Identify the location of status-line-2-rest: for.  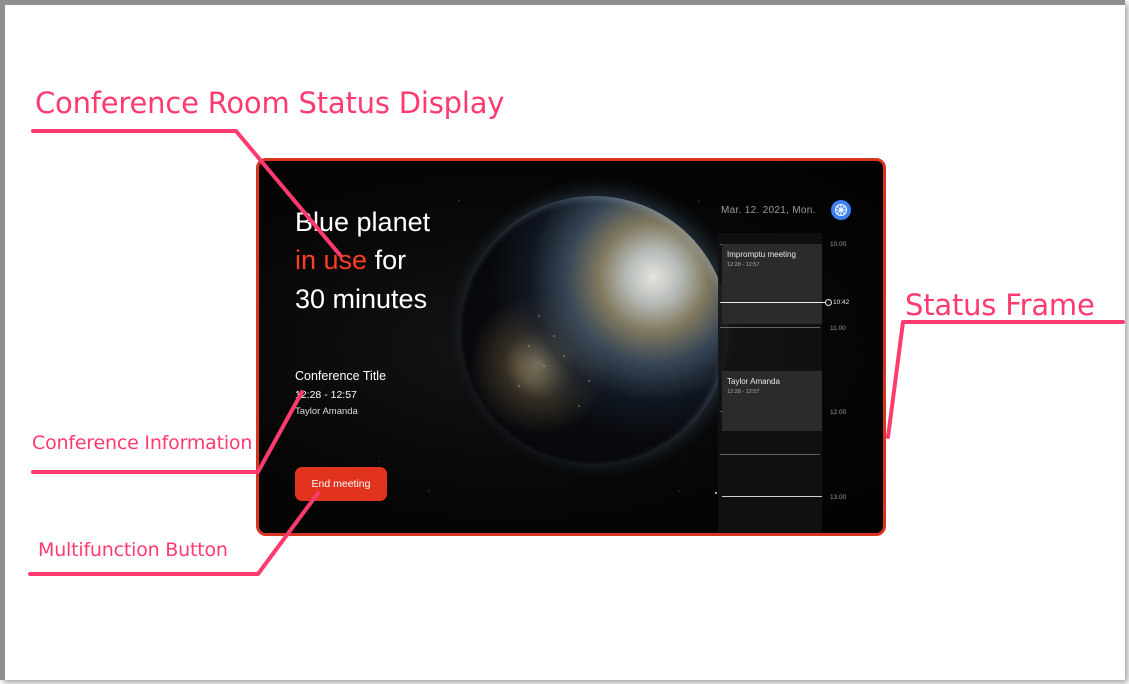
(387, 260).